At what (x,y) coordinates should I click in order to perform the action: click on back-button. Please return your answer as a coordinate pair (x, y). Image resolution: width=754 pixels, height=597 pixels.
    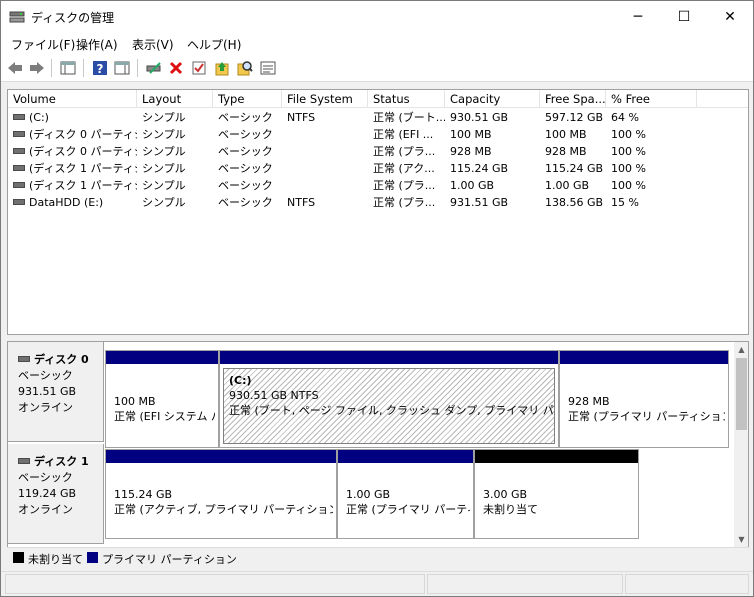
    Looking at the image, I should click on (15, 68).